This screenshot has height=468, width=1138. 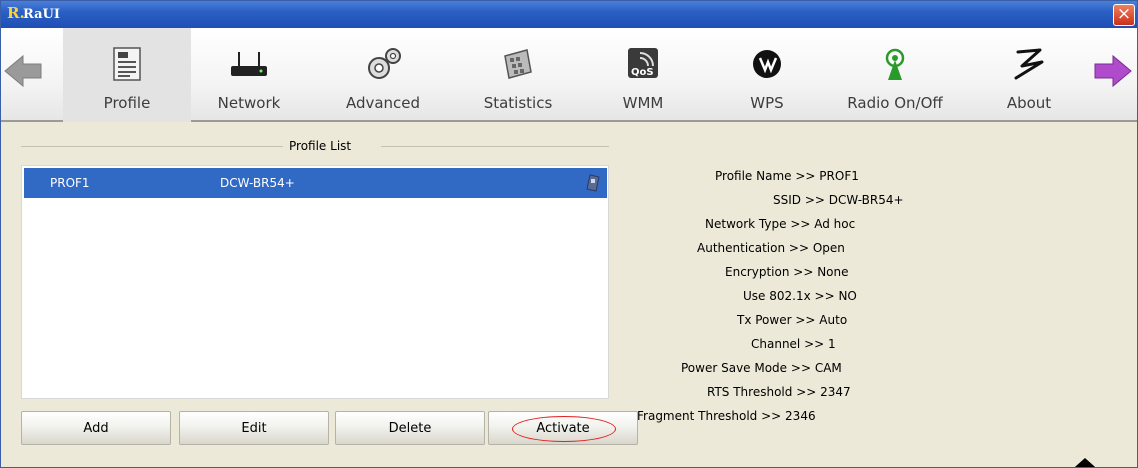 What do you see at coordinates (569, 14) in the screenshot?
I see `title-bar: R. RaUI ×` at bounding box center [569, 14].